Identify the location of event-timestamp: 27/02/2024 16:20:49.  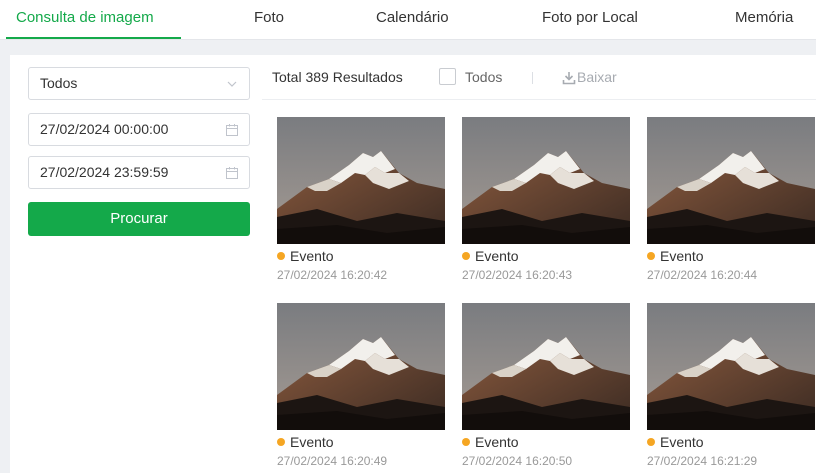
(332, 461).